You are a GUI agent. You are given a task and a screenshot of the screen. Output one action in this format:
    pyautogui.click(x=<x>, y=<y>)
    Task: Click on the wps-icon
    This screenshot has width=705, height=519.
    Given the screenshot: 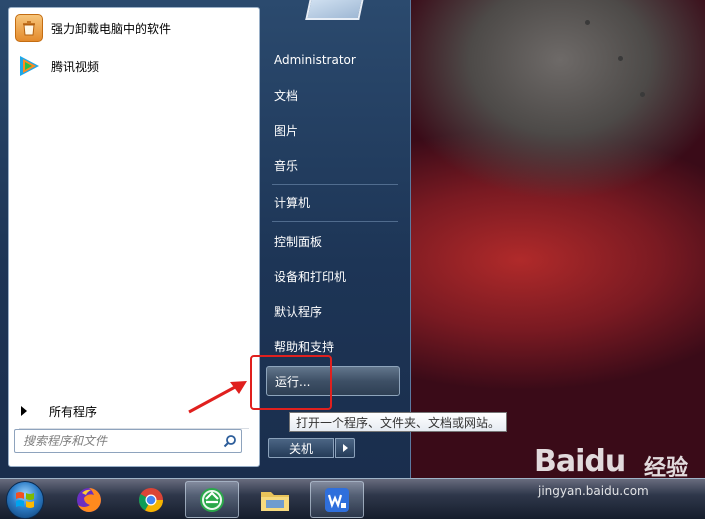 What is the action you would take?
    pyautogui.click(x=337, y=499)
    